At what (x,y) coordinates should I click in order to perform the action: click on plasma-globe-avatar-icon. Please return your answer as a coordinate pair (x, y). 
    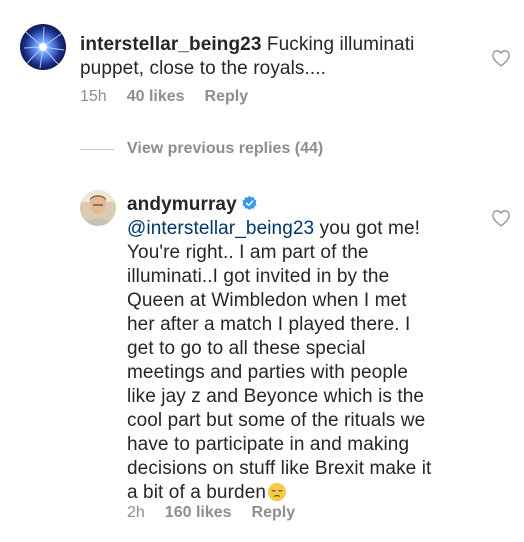
    Looking at the image, I should click on (43, 47).